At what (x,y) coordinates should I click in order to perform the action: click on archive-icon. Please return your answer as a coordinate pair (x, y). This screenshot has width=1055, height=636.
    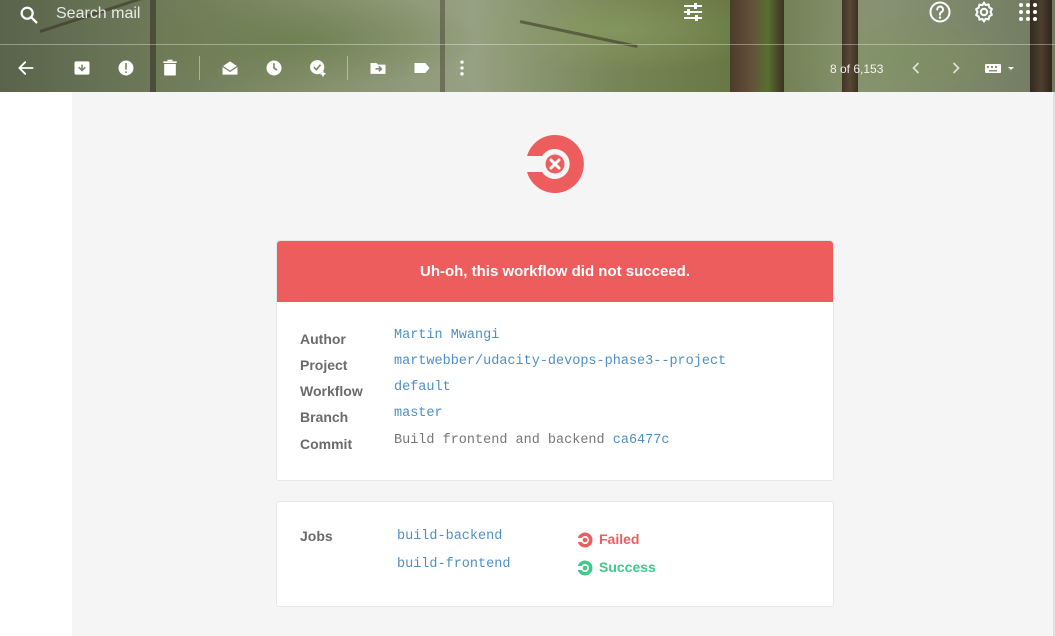
    Looking at the image, I should click on (82, 68).